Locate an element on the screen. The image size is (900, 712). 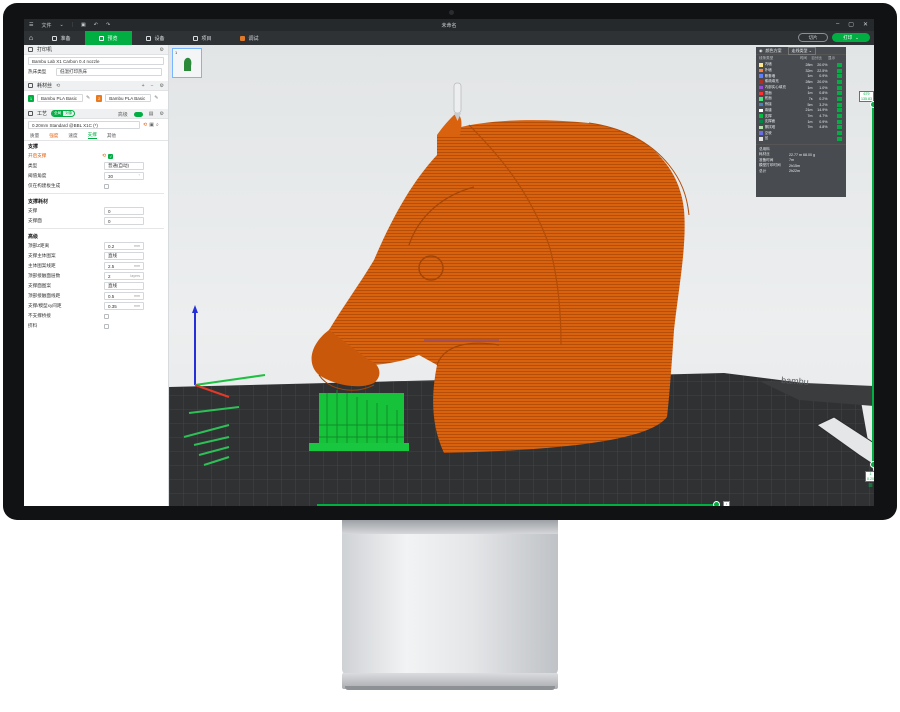
save-preset-icon: ▣ is located at coordinates (151, 125).